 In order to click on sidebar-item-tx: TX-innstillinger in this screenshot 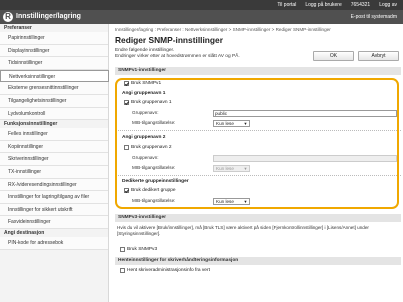, I will do `click(54, 172)`.